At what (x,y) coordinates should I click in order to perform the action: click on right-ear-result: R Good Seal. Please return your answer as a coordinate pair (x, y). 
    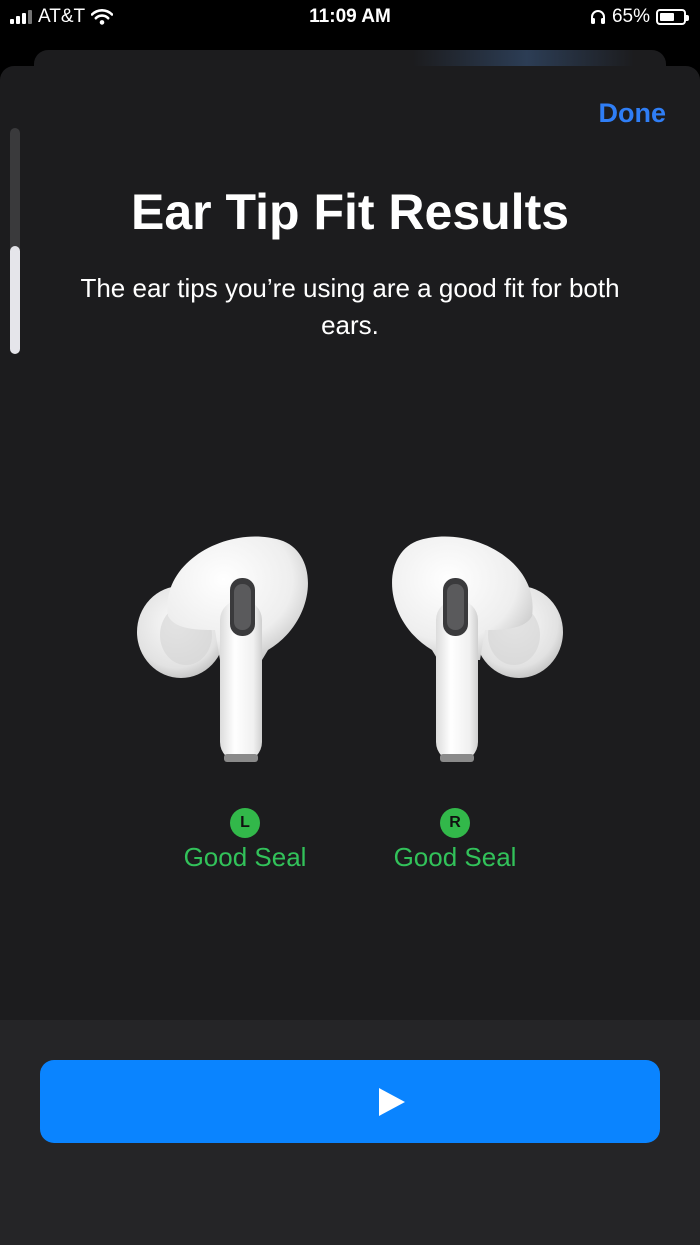
    Looking at the image, I should click on (455, 840).